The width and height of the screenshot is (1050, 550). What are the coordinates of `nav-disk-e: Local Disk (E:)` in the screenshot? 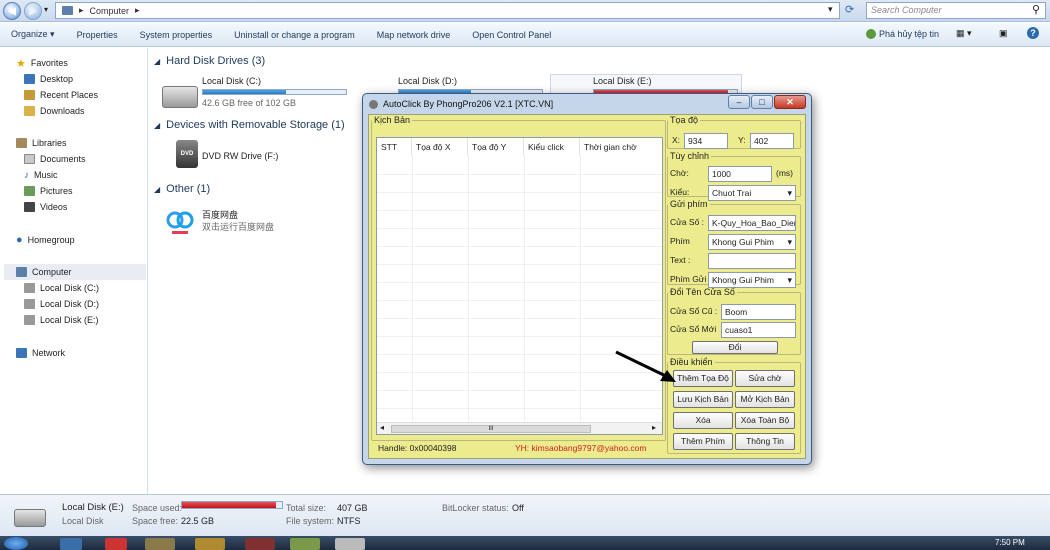 It's located at (61, 320).